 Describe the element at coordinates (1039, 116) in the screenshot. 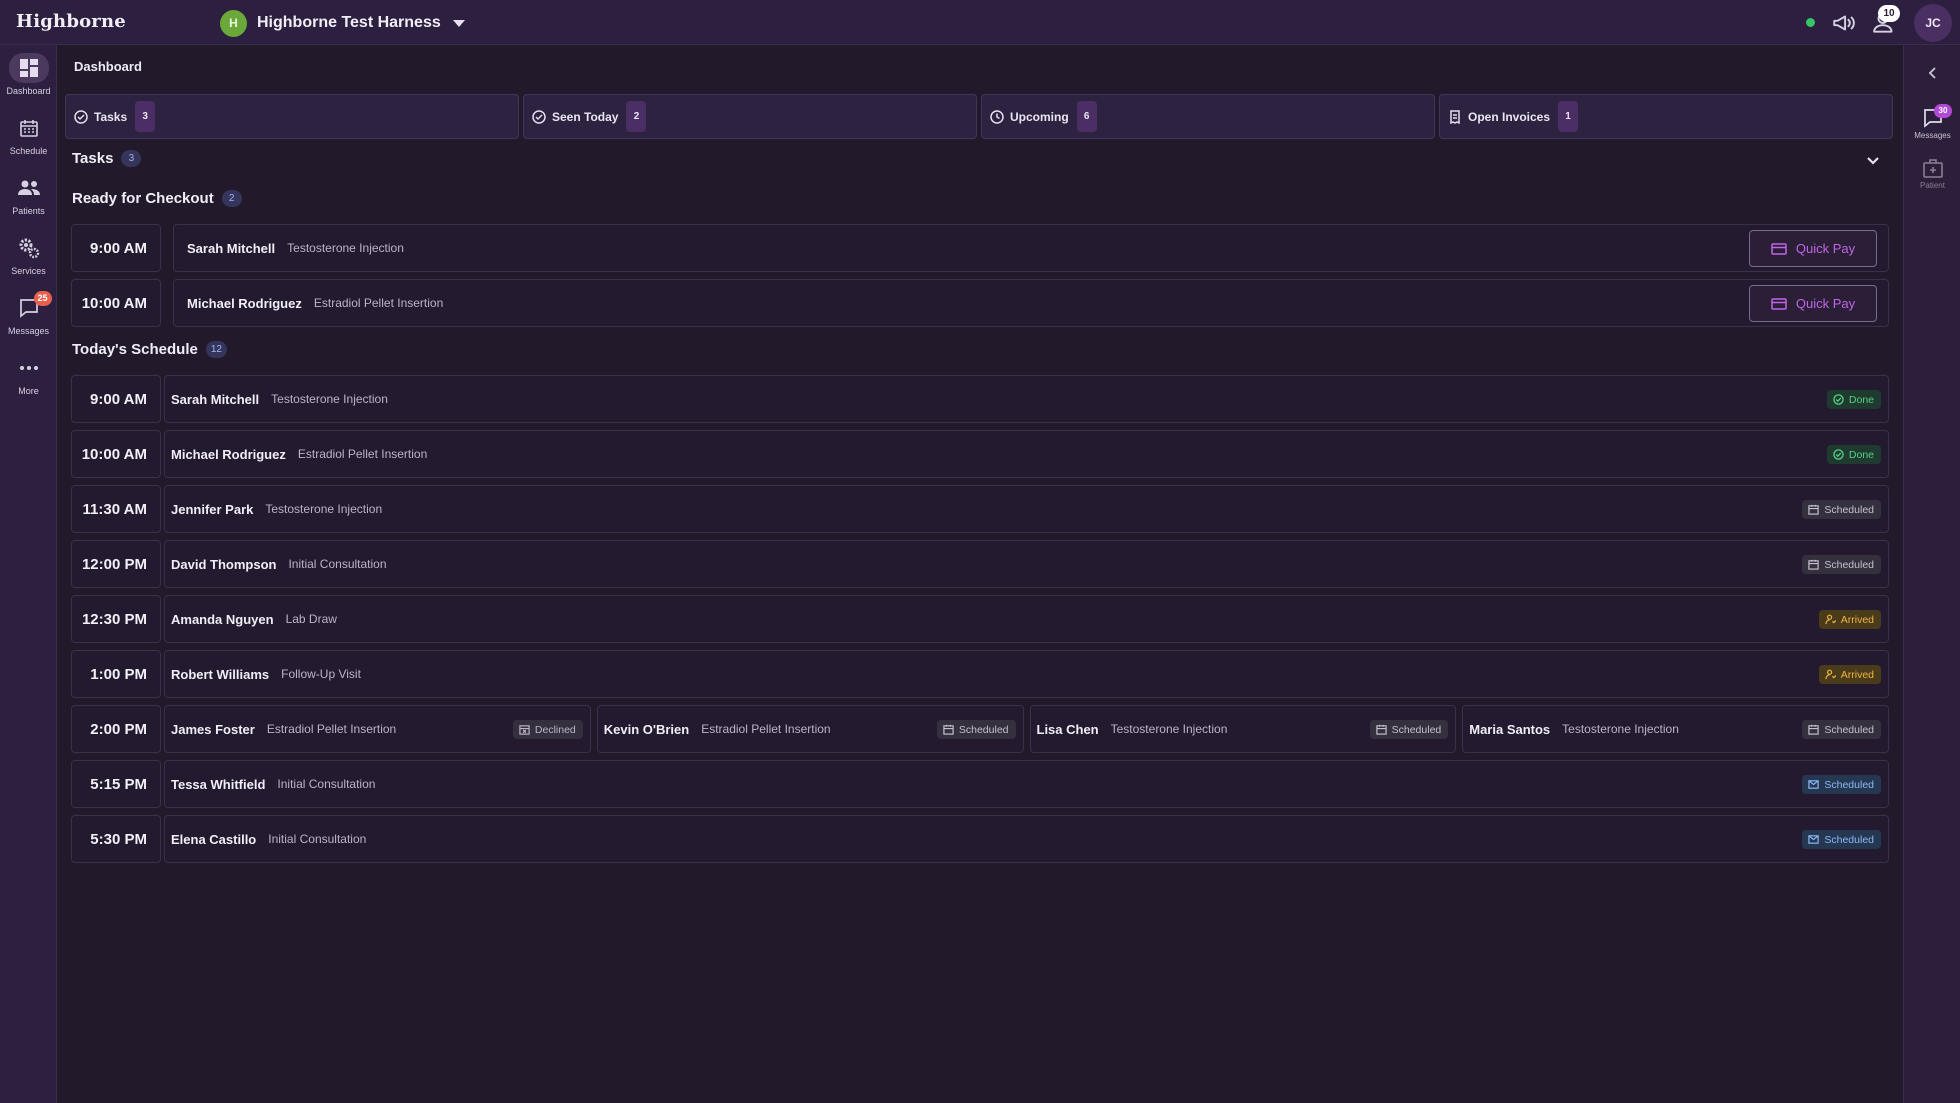

I see `tab-label: Upcoming` at that location.